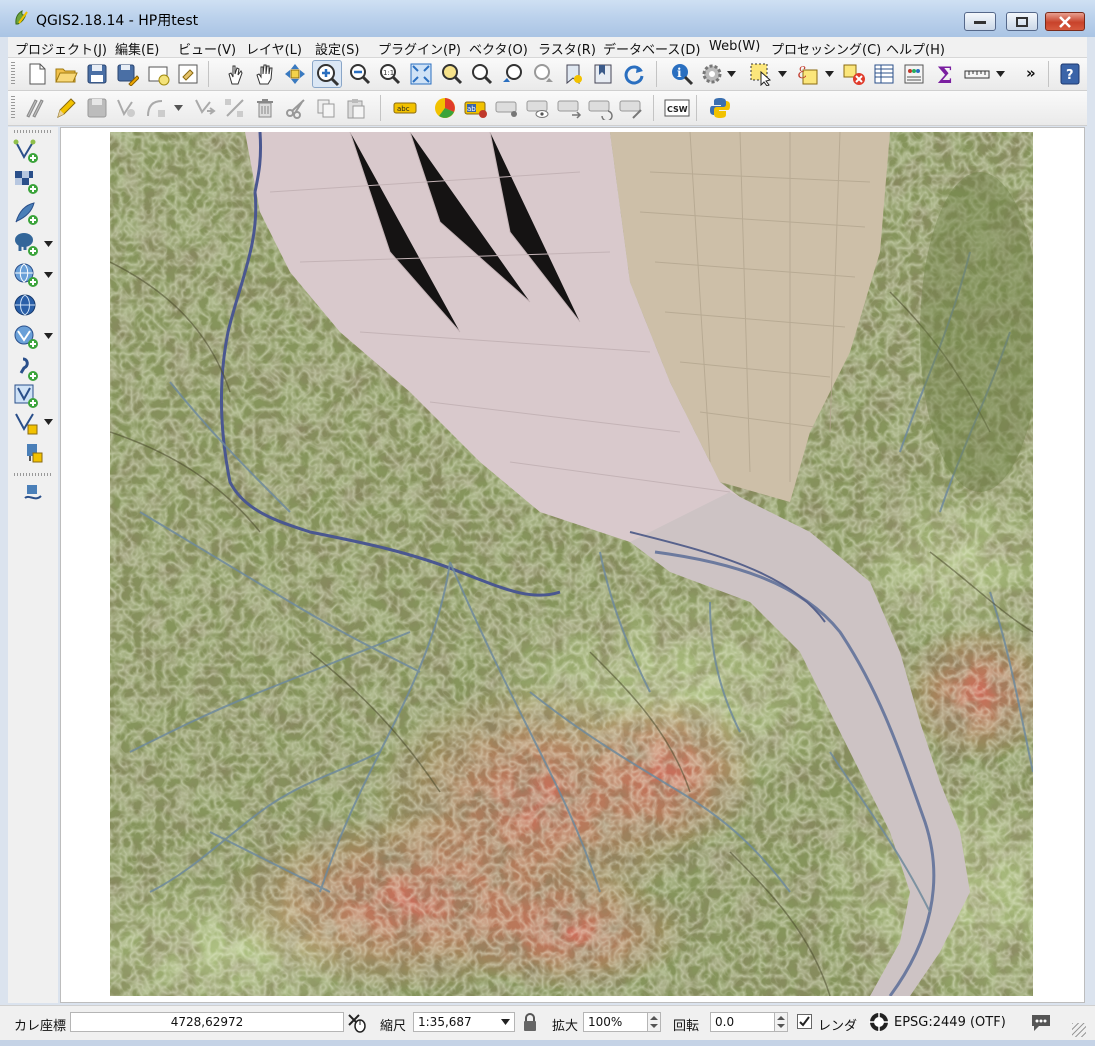  What do you see at coordinates (37, 74) in the screenshot?
I see `new-project-button` at bounding box center [37, 74].